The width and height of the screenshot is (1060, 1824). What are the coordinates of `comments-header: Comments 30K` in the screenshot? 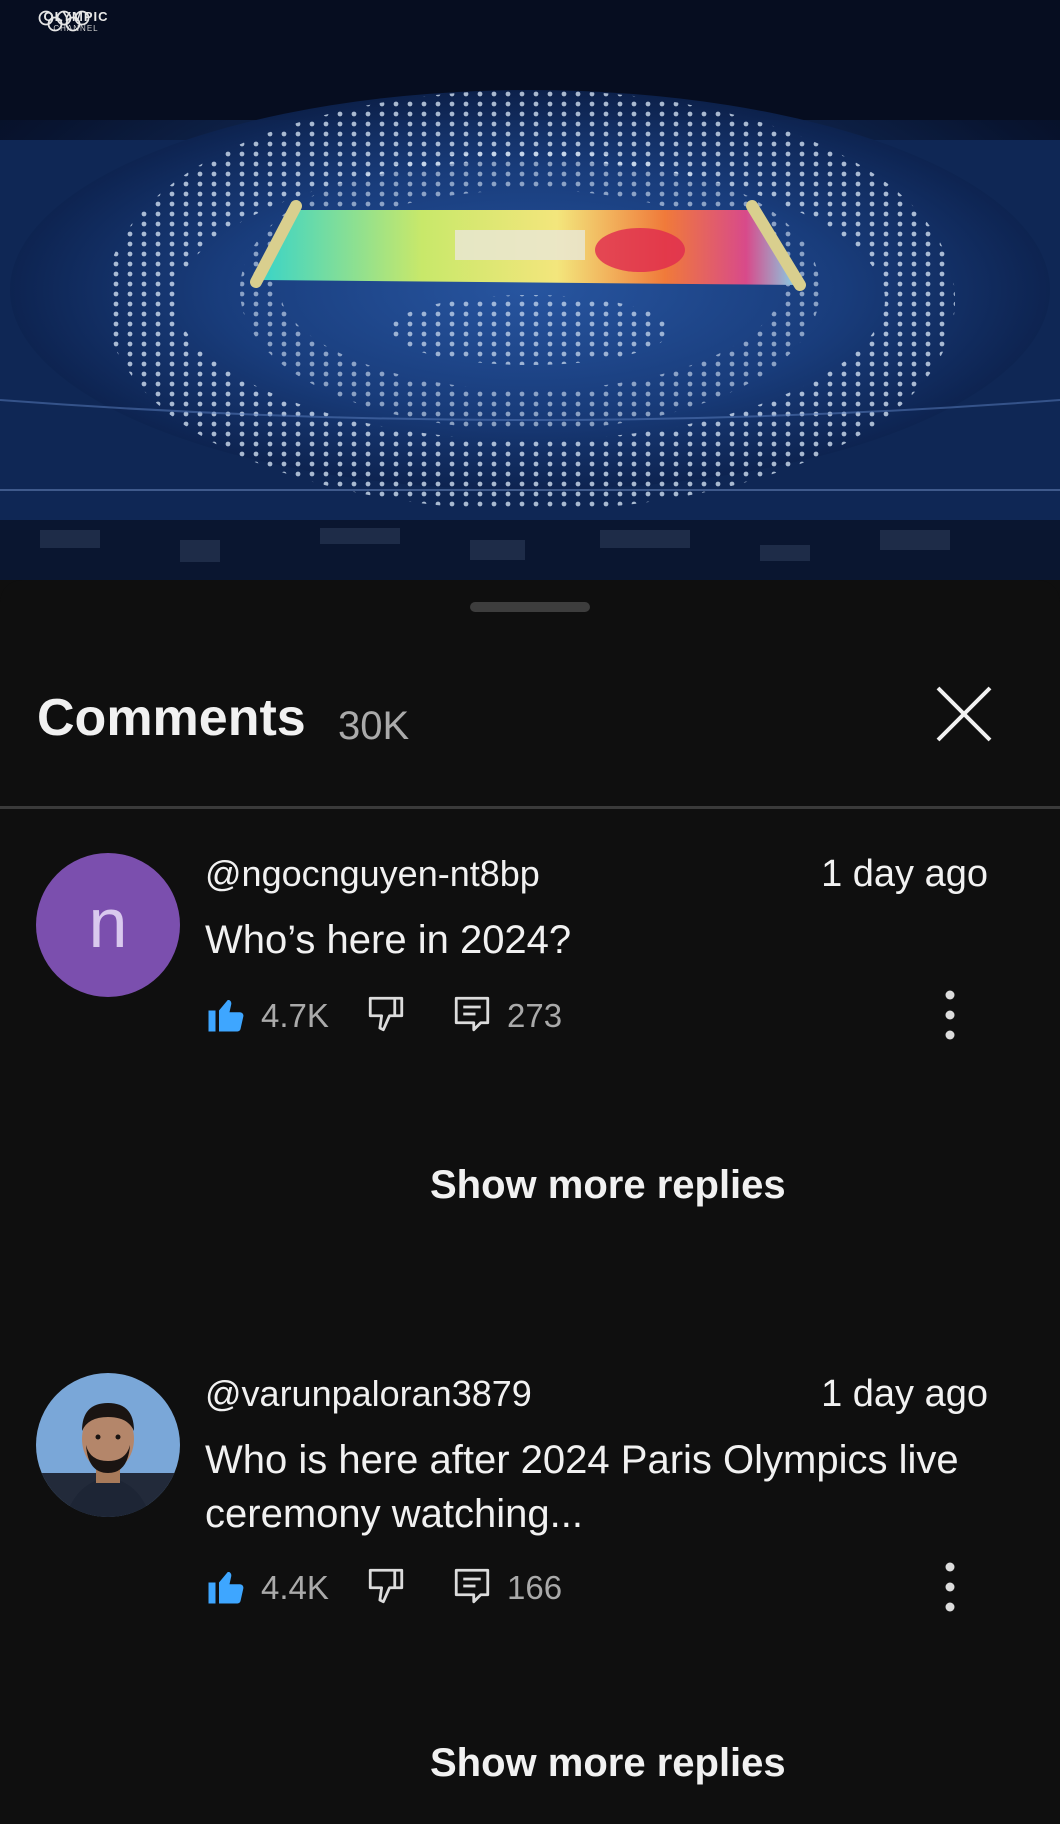 It's located at (530, 720).